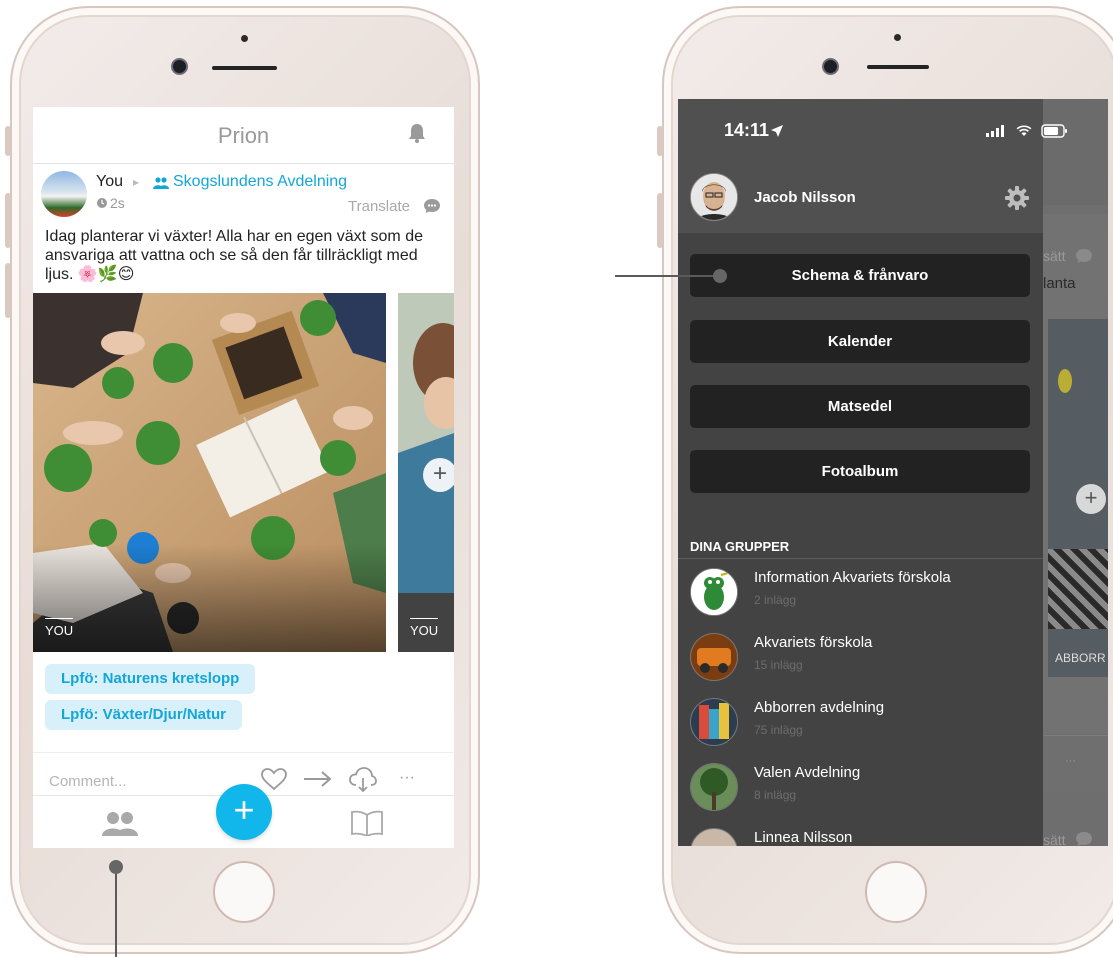  What do you see at coordinates (244, 812) in the screenshot?
I see `add-post-button: +` at bounding box center [244, 812].